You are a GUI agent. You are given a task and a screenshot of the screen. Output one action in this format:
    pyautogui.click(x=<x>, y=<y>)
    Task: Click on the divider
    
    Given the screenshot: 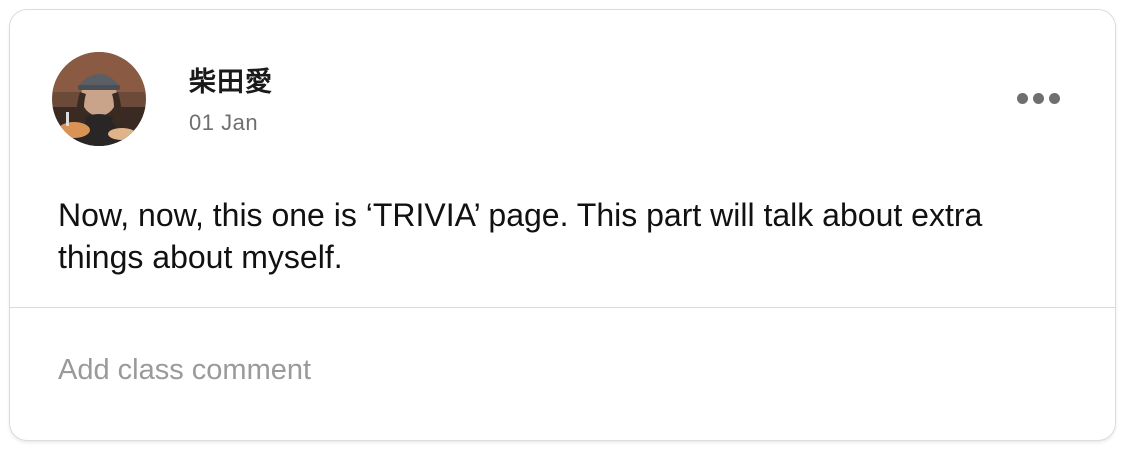 What is the action you would take?
    pyautogui.click(x=562, y=307)
    